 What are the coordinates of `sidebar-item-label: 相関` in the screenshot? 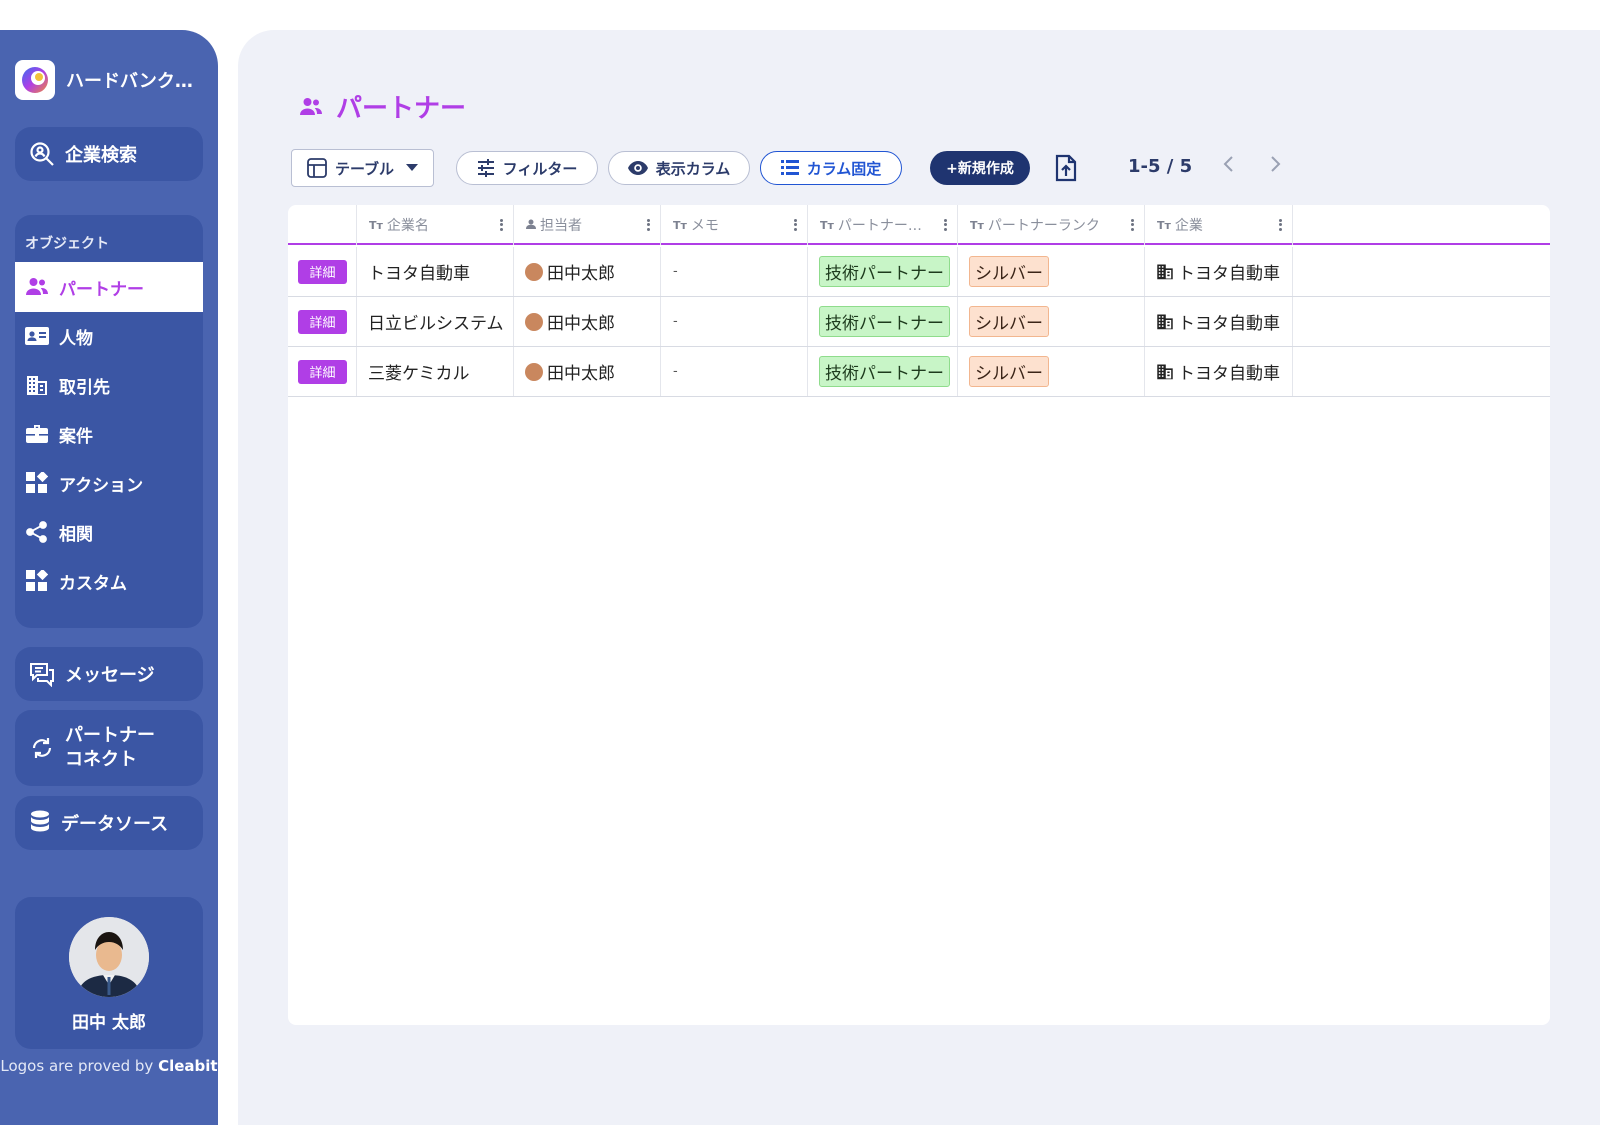 It's located at (76, 534).